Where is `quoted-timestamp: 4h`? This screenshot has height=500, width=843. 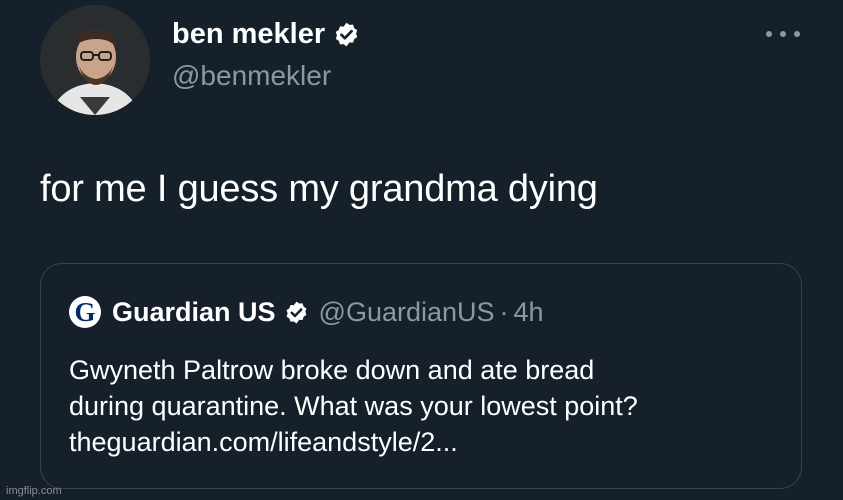 quoted-timestamp: 4h is located at coordinates (528, 311).